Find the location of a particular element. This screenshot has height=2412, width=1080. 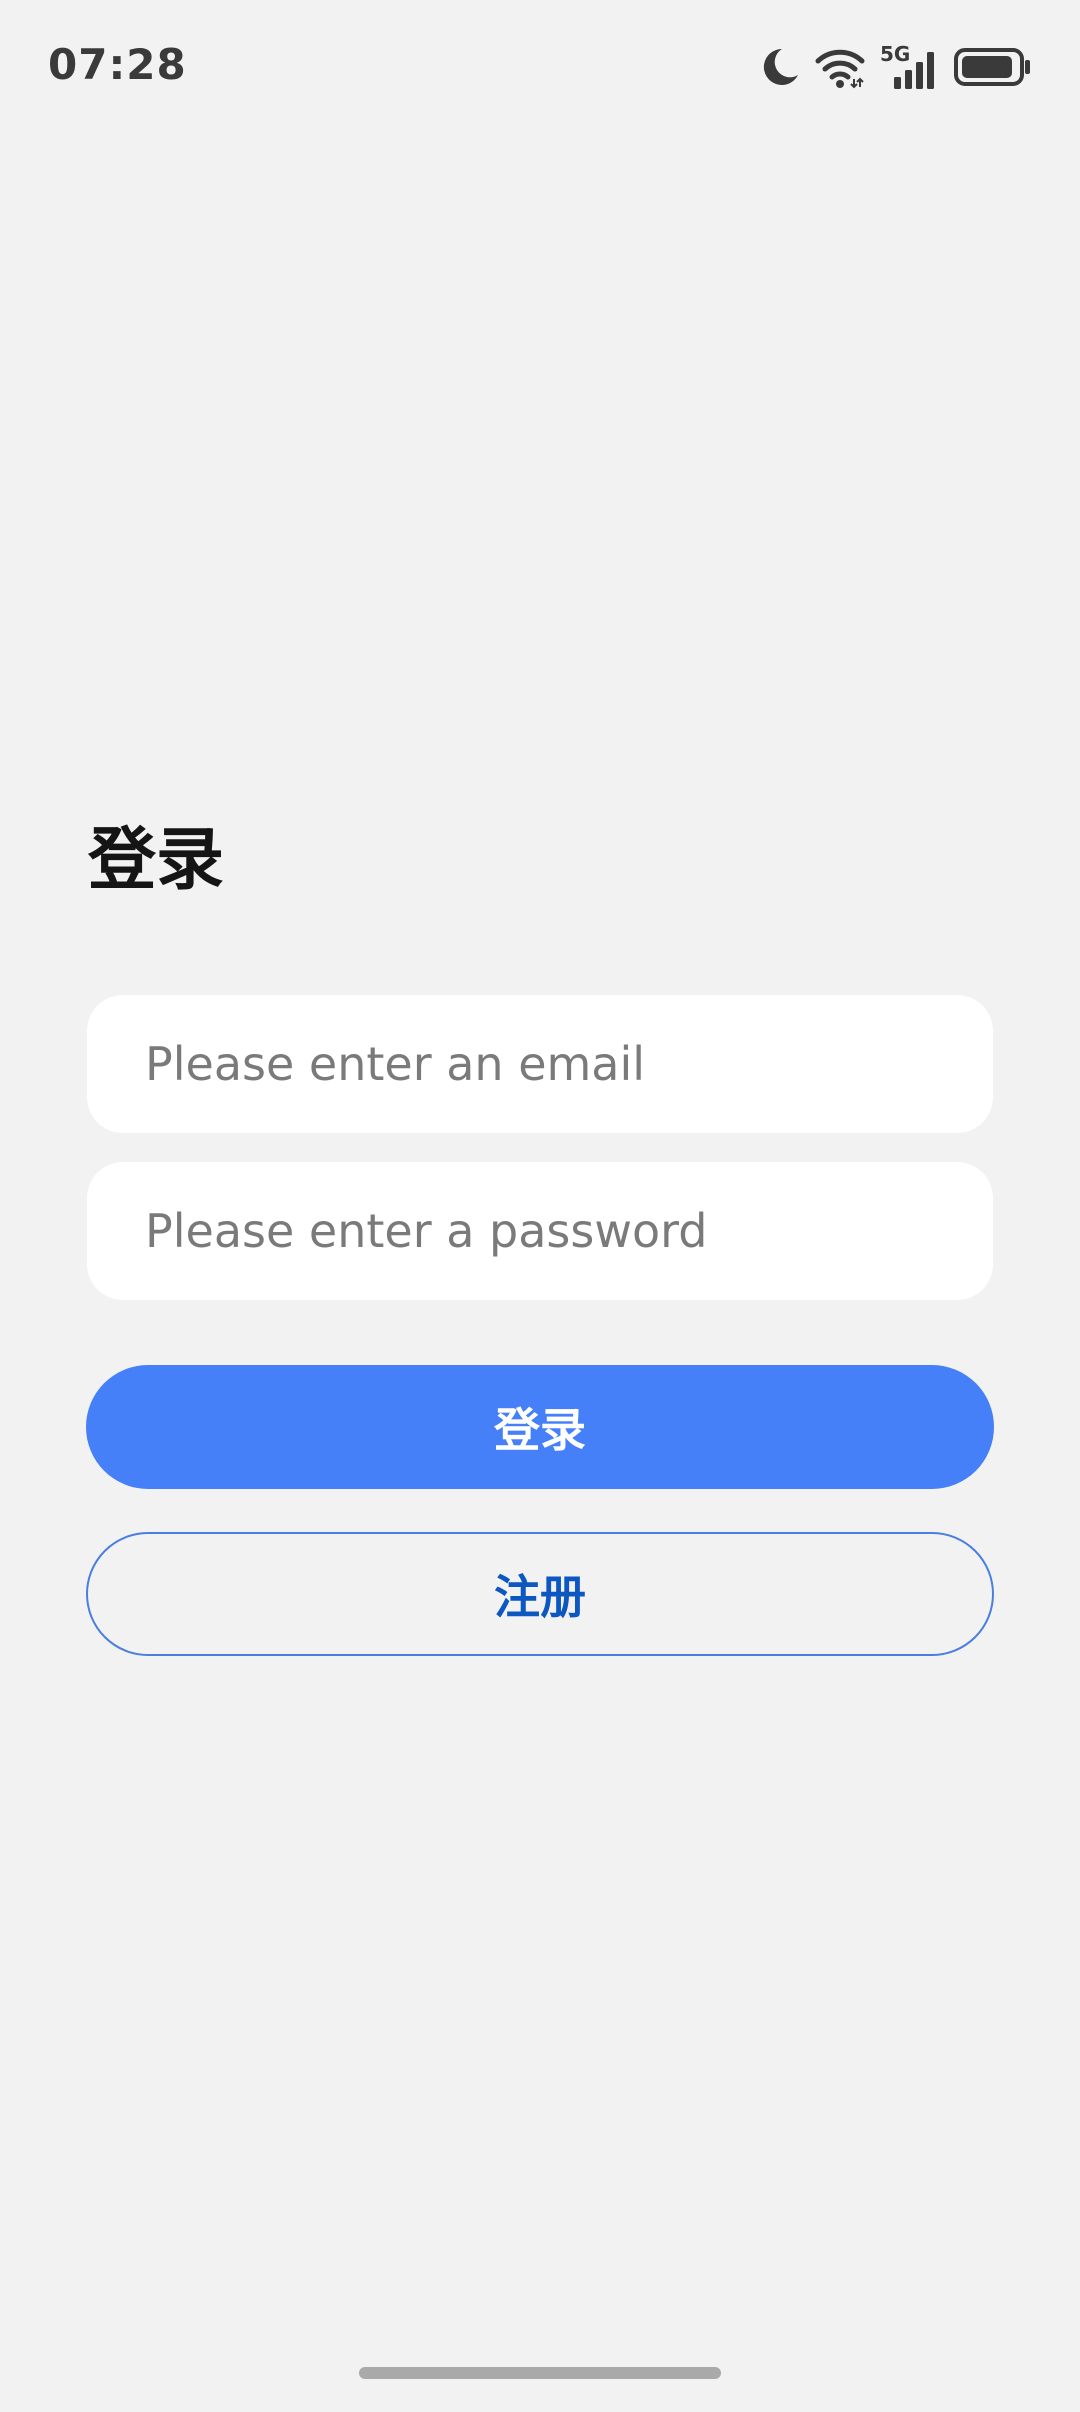

status-time: 07:28 is located at coordinates (117, 64).